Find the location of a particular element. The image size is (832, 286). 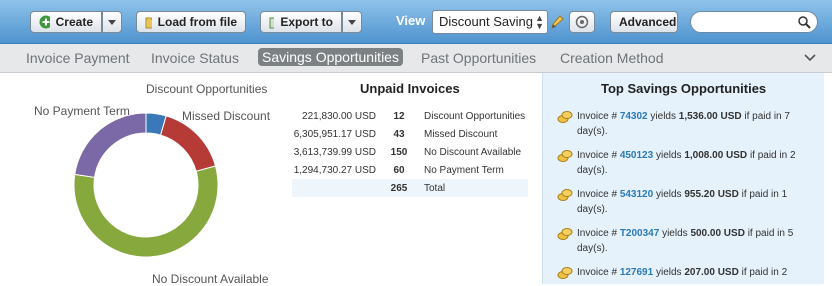

export-label: Export to is located at coordinates (306, 22).